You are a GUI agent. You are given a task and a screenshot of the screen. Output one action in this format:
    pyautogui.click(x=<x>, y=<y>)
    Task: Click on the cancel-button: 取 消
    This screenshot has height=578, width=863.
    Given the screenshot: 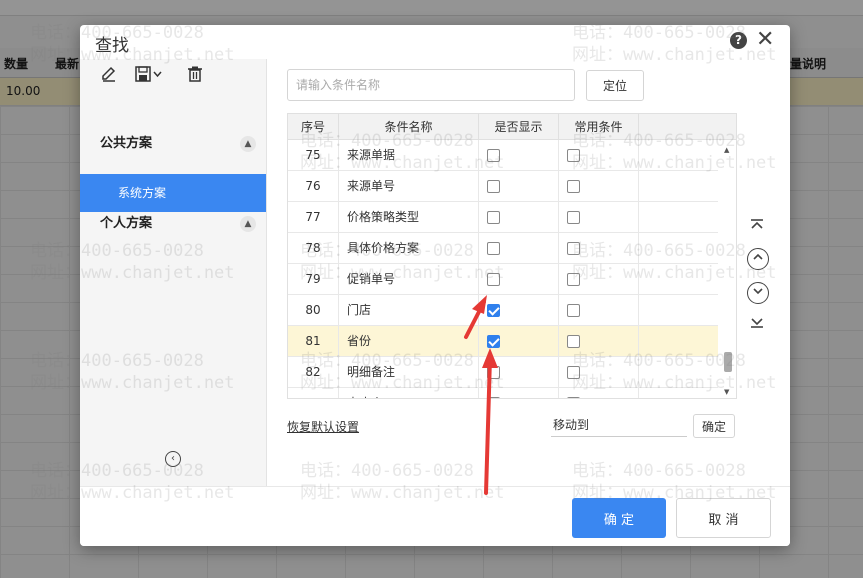 What is the action you would take?
    pyautogui.click(x=723, y=518)
    